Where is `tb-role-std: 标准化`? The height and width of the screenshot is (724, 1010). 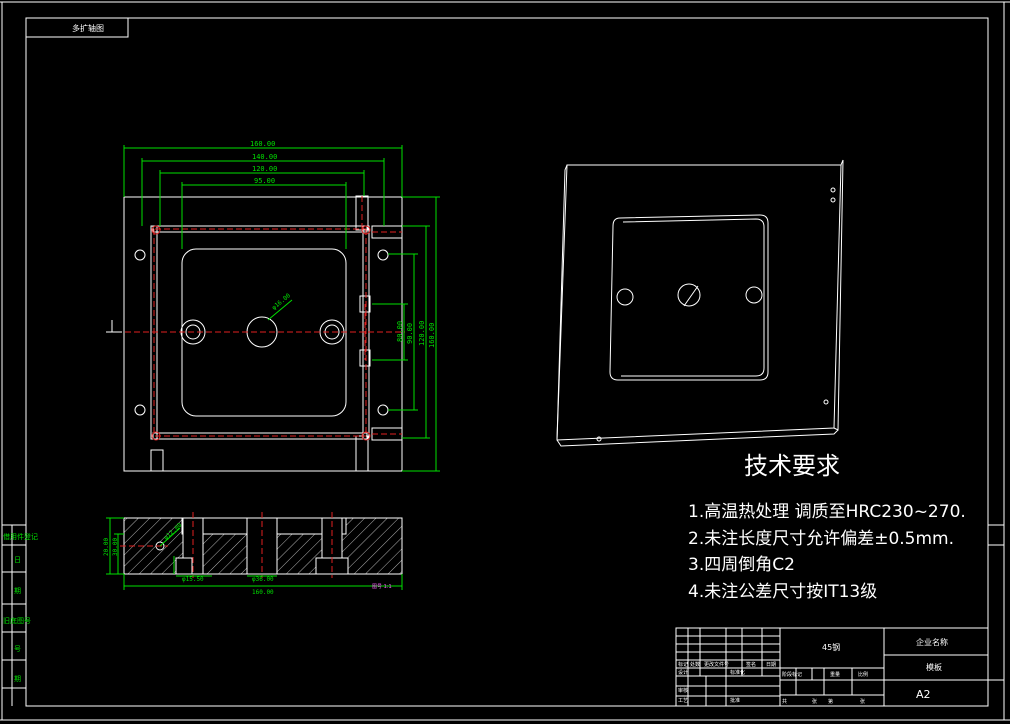 tb-role-std: 标准化 is located at coordinates (737, 672).